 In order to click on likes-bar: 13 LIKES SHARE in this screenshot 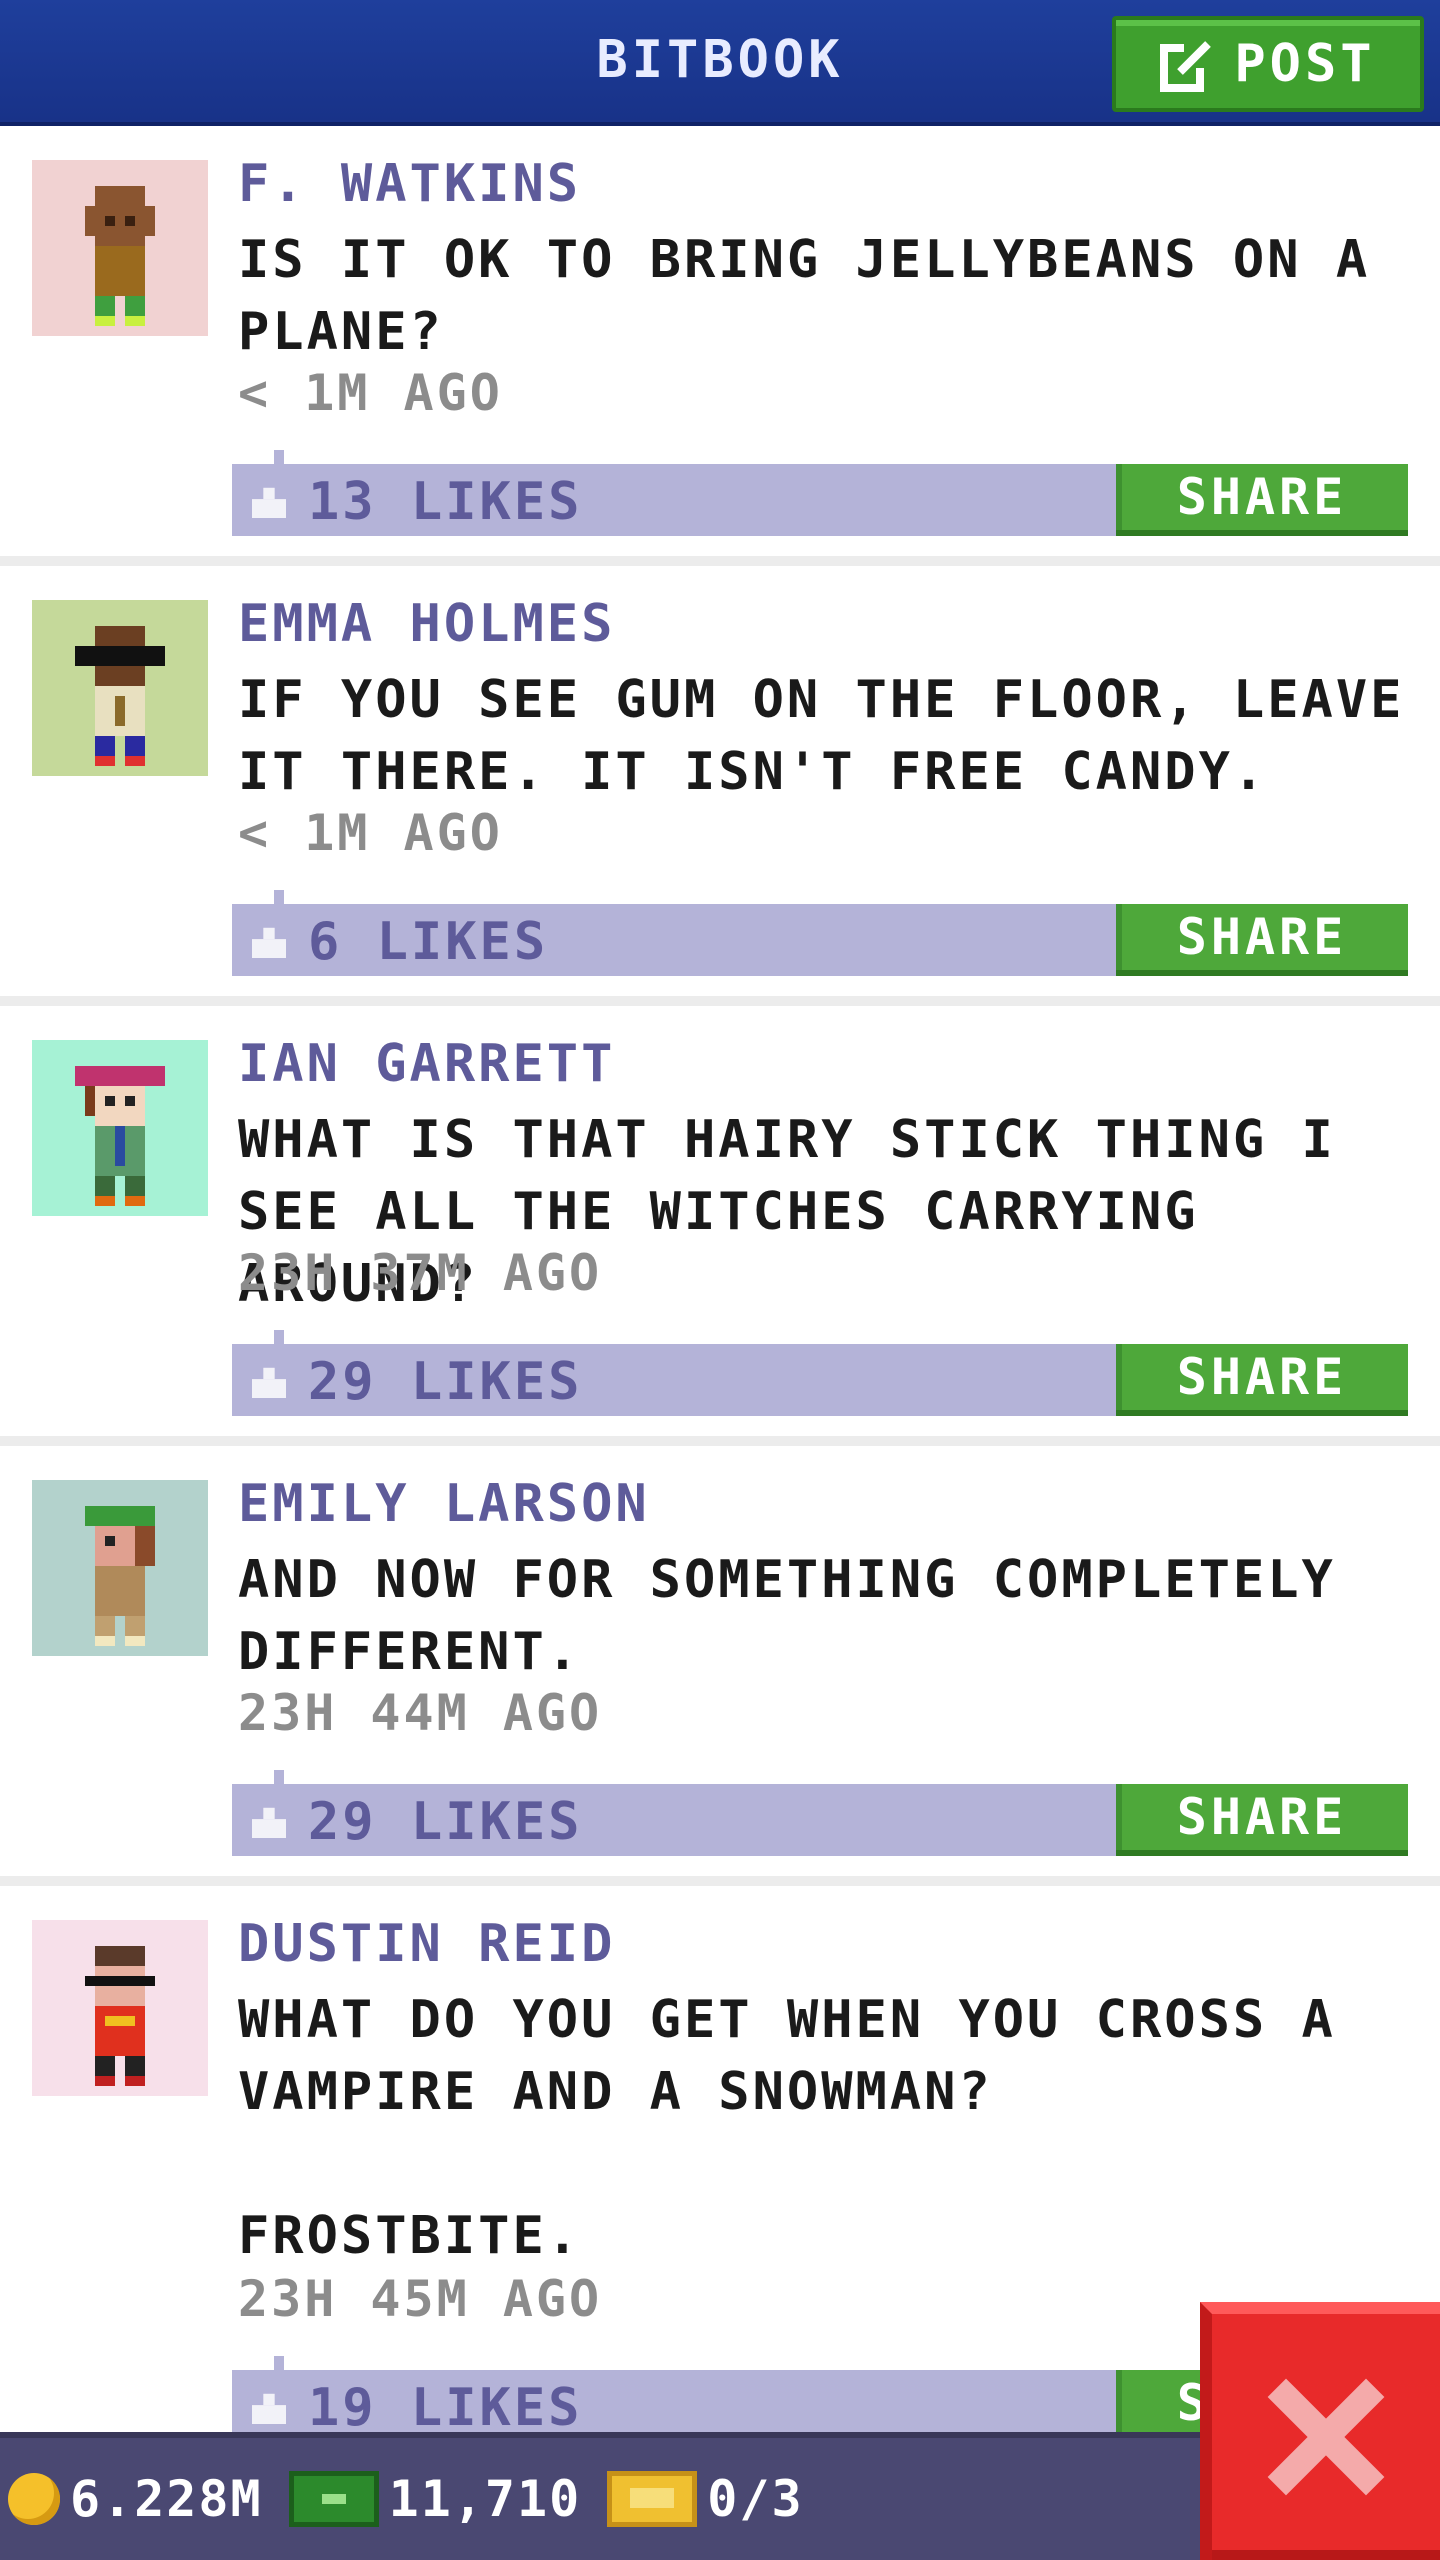, I will do `click(820, 493)`.